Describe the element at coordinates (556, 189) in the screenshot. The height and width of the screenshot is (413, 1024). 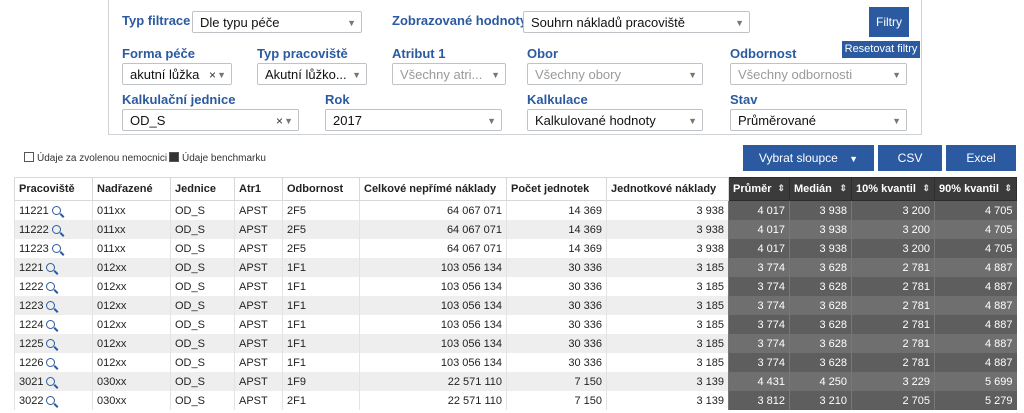
I see `column-header: Počet jednotek` at that location.